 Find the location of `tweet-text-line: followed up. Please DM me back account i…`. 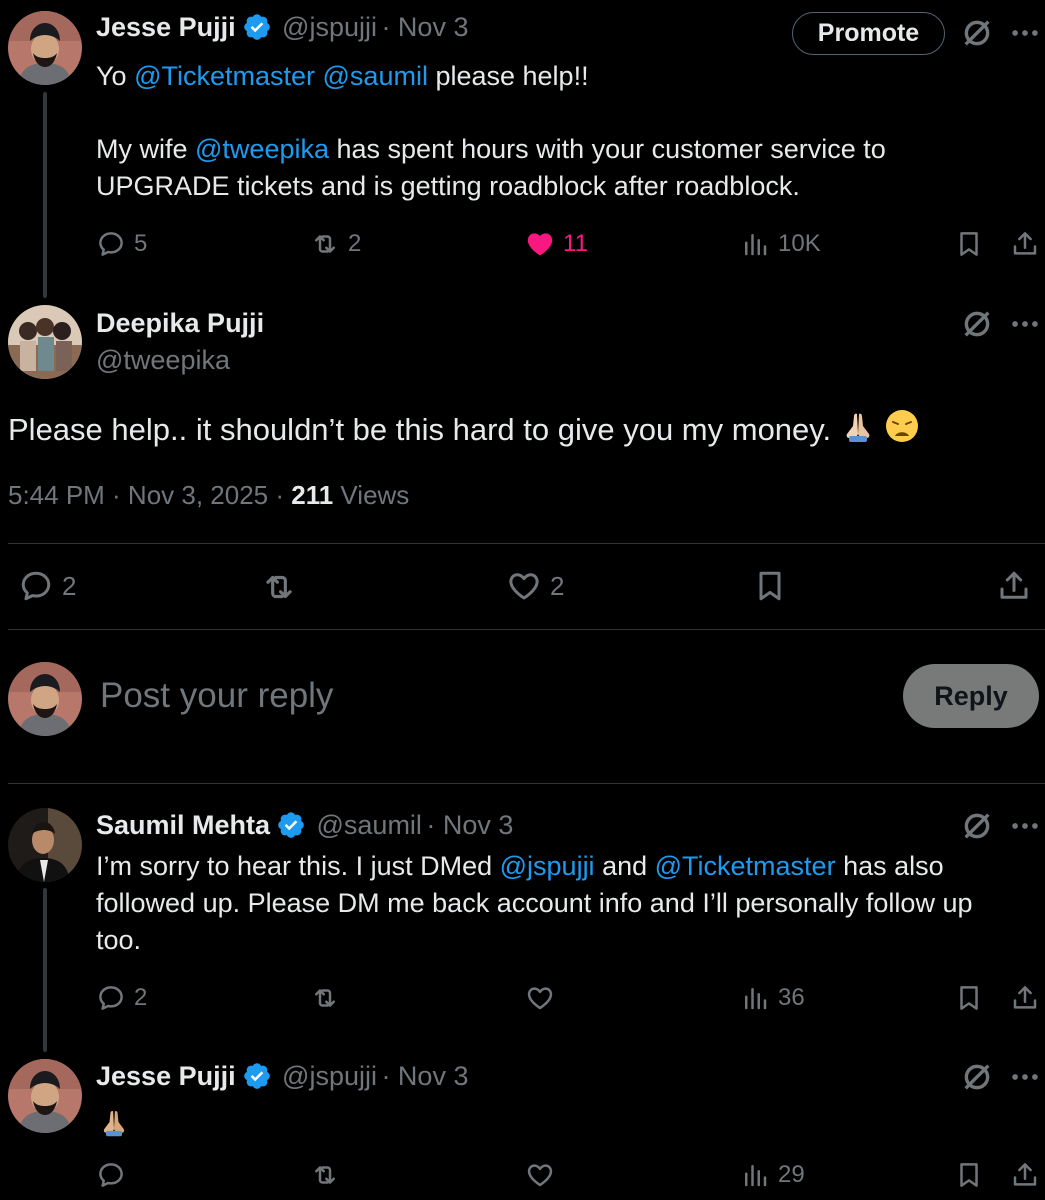

tweet-text-line: followed up. Please DM me back account i… is located at coordinates (534, 903).